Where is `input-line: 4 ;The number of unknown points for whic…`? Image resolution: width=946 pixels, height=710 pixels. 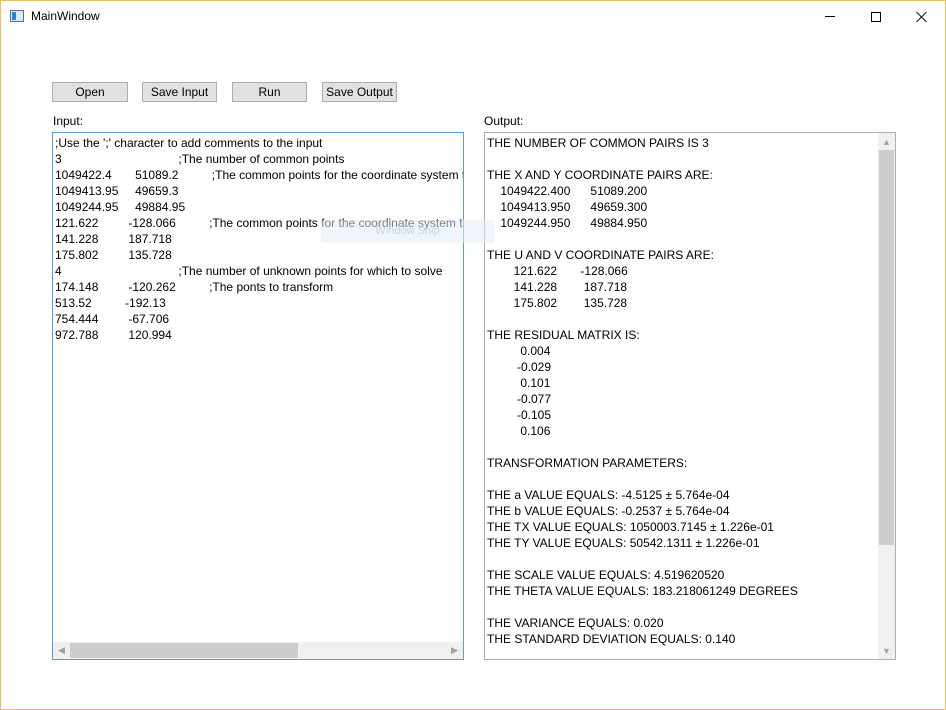
input-line: 4 ;The number of unknown points for whic… is located at coordinates (249, 271).